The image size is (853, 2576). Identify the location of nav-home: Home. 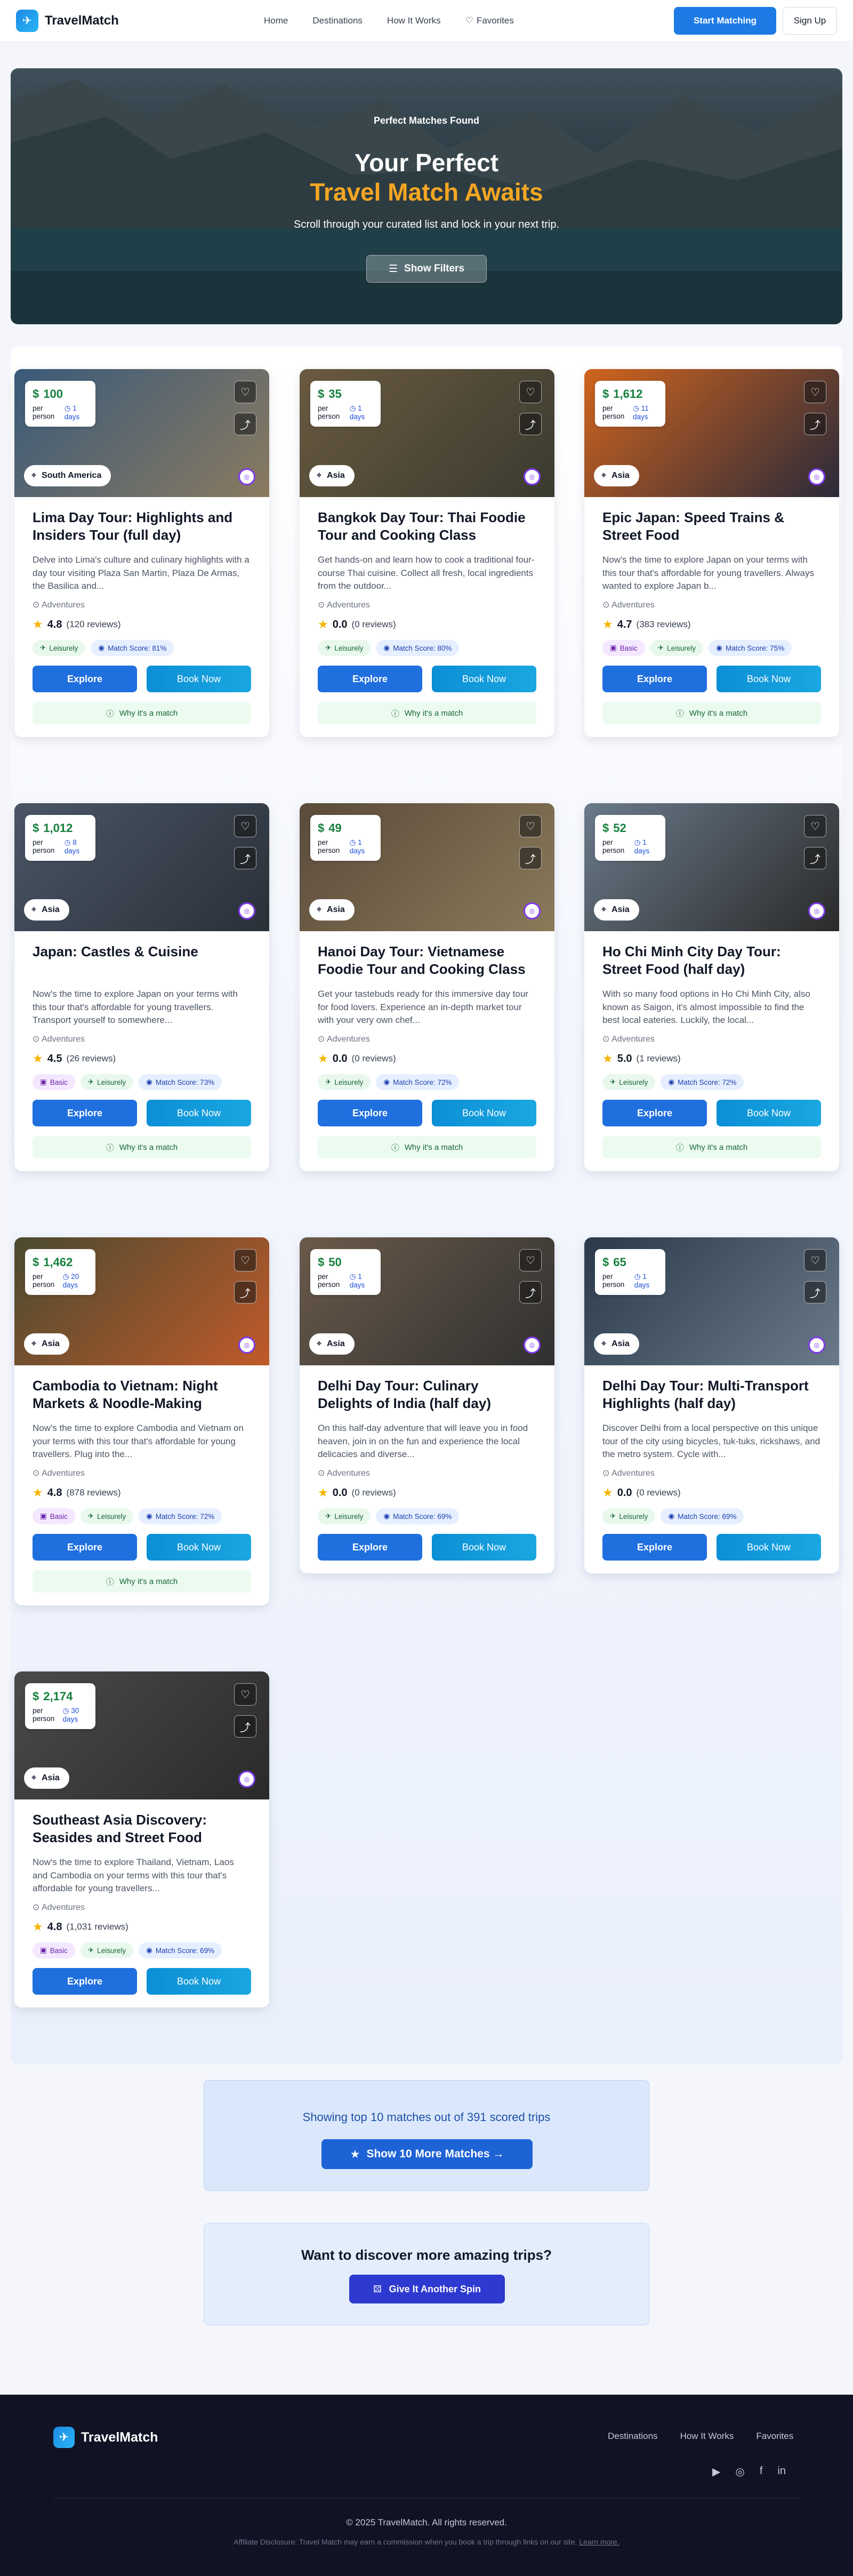
(276, 20).